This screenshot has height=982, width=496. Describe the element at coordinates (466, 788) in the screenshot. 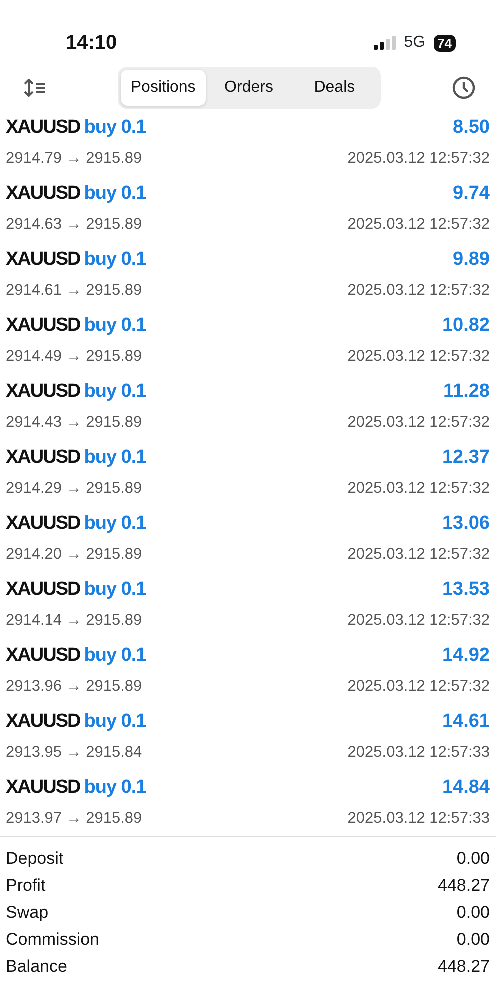

I see `profit-value: 14.84` at that location.